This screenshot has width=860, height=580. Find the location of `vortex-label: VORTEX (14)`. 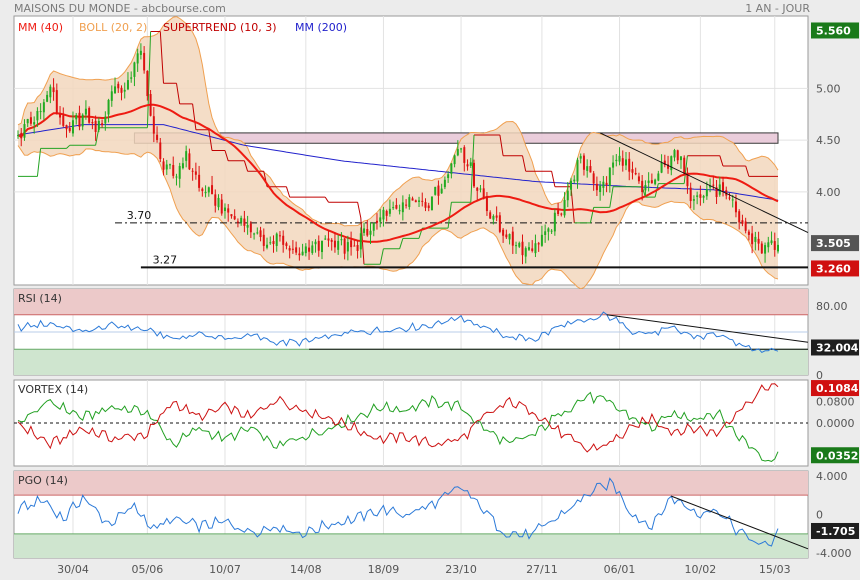

vortex-label: VORTEX (14) is located at coordinates (53, 389).